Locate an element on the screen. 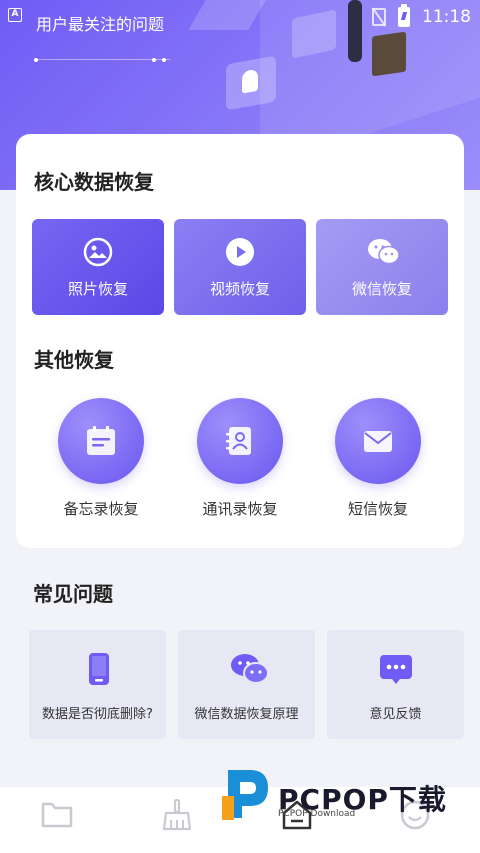 The height and width of the screenshot is (853, 480). wechat-icon is located at coordinates (383, 252).